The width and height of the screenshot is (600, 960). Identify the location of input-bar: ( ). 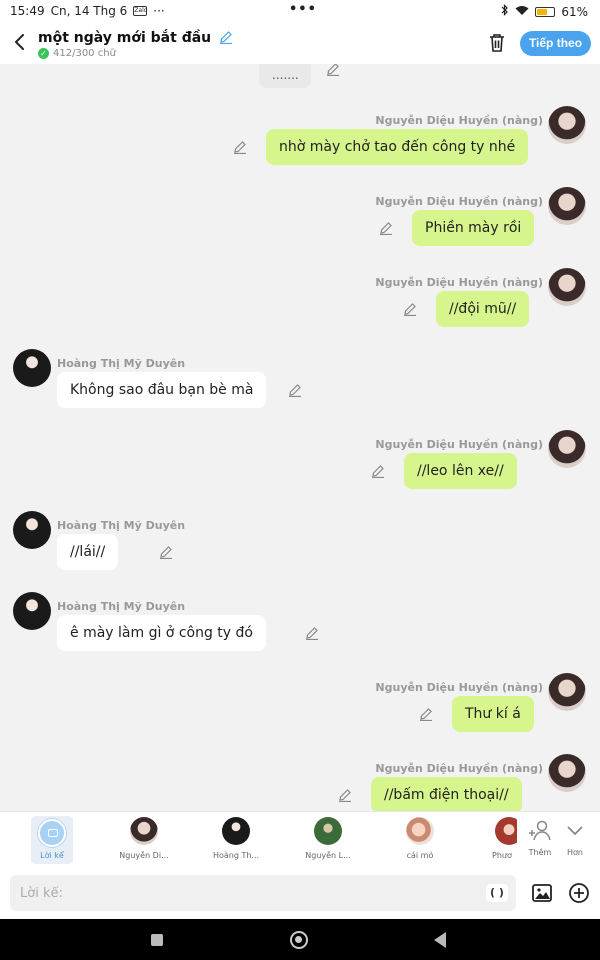
(300, 893).